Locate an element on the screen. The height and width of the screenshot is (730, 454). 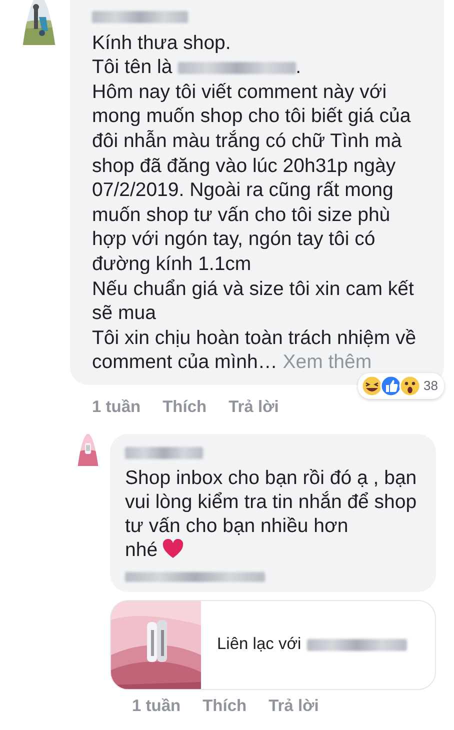
reactions-pill: 38 is located at coordinates (401, 385).